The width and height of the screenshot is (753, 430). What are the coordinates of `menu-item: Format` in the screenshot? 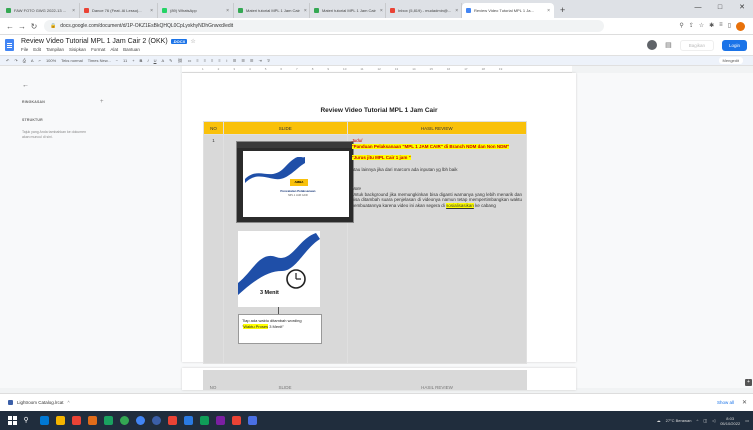 It's located at (98, 49).